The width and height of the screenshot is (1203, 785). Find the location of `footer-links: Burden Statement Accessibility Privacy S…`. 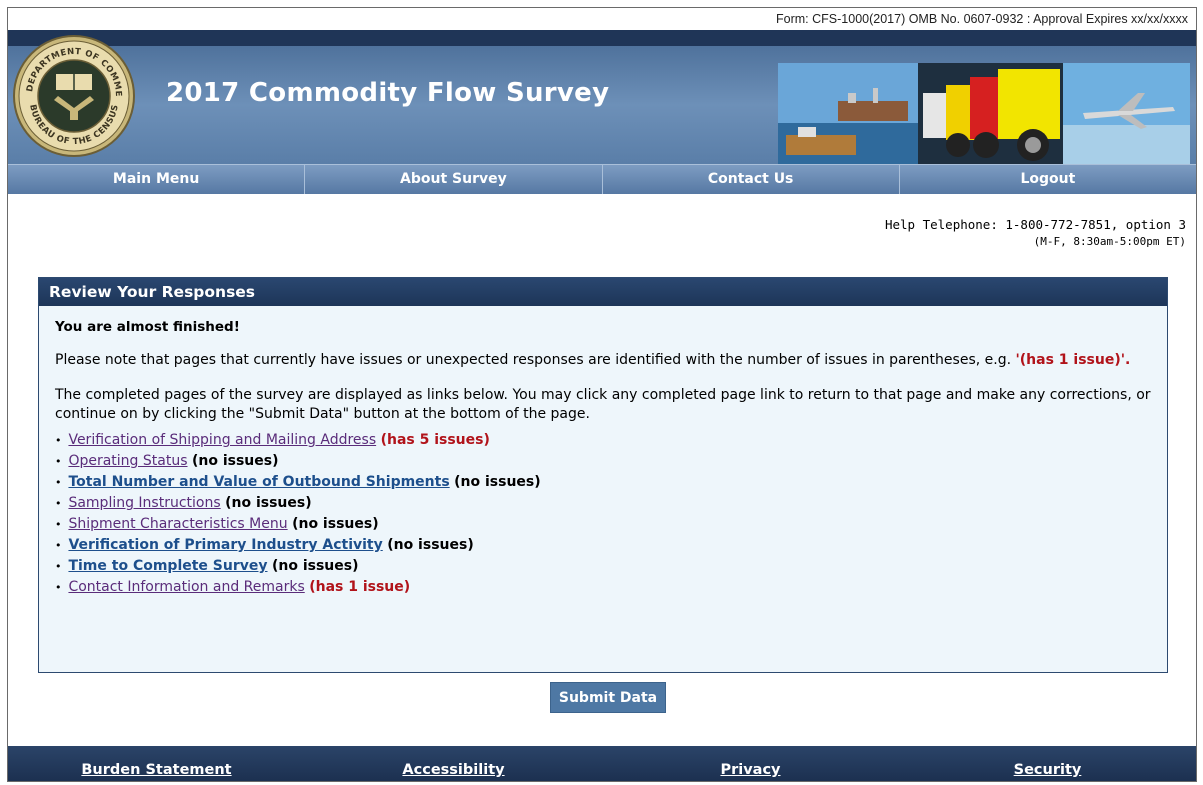

footer-links: Burden Statement Accessibility Privacy S… is located at coordinates (602, 763).